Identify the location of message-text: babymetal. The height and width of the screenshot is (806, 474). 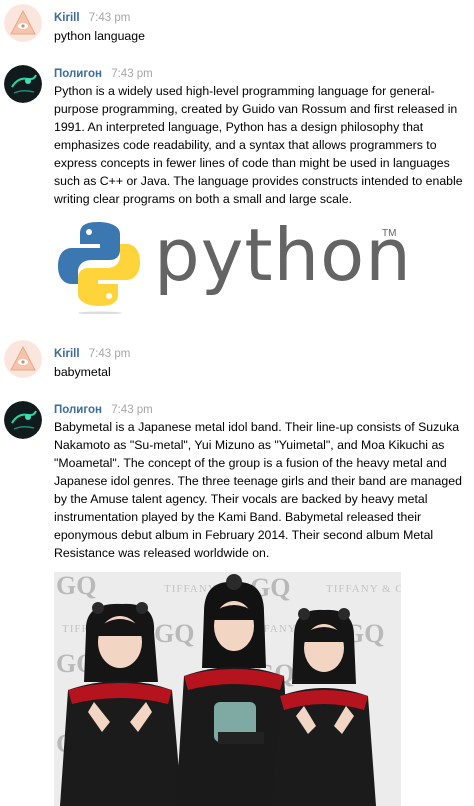
(82, 372).